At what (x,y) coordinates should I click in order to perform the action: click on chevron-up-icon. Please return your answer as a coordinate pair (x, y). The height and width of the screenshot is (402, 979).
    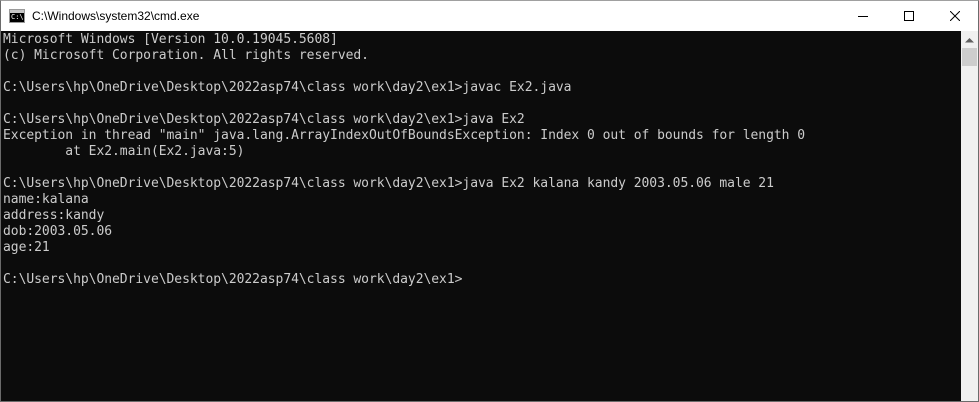
    Looking at the image, I should click on (969, 39).